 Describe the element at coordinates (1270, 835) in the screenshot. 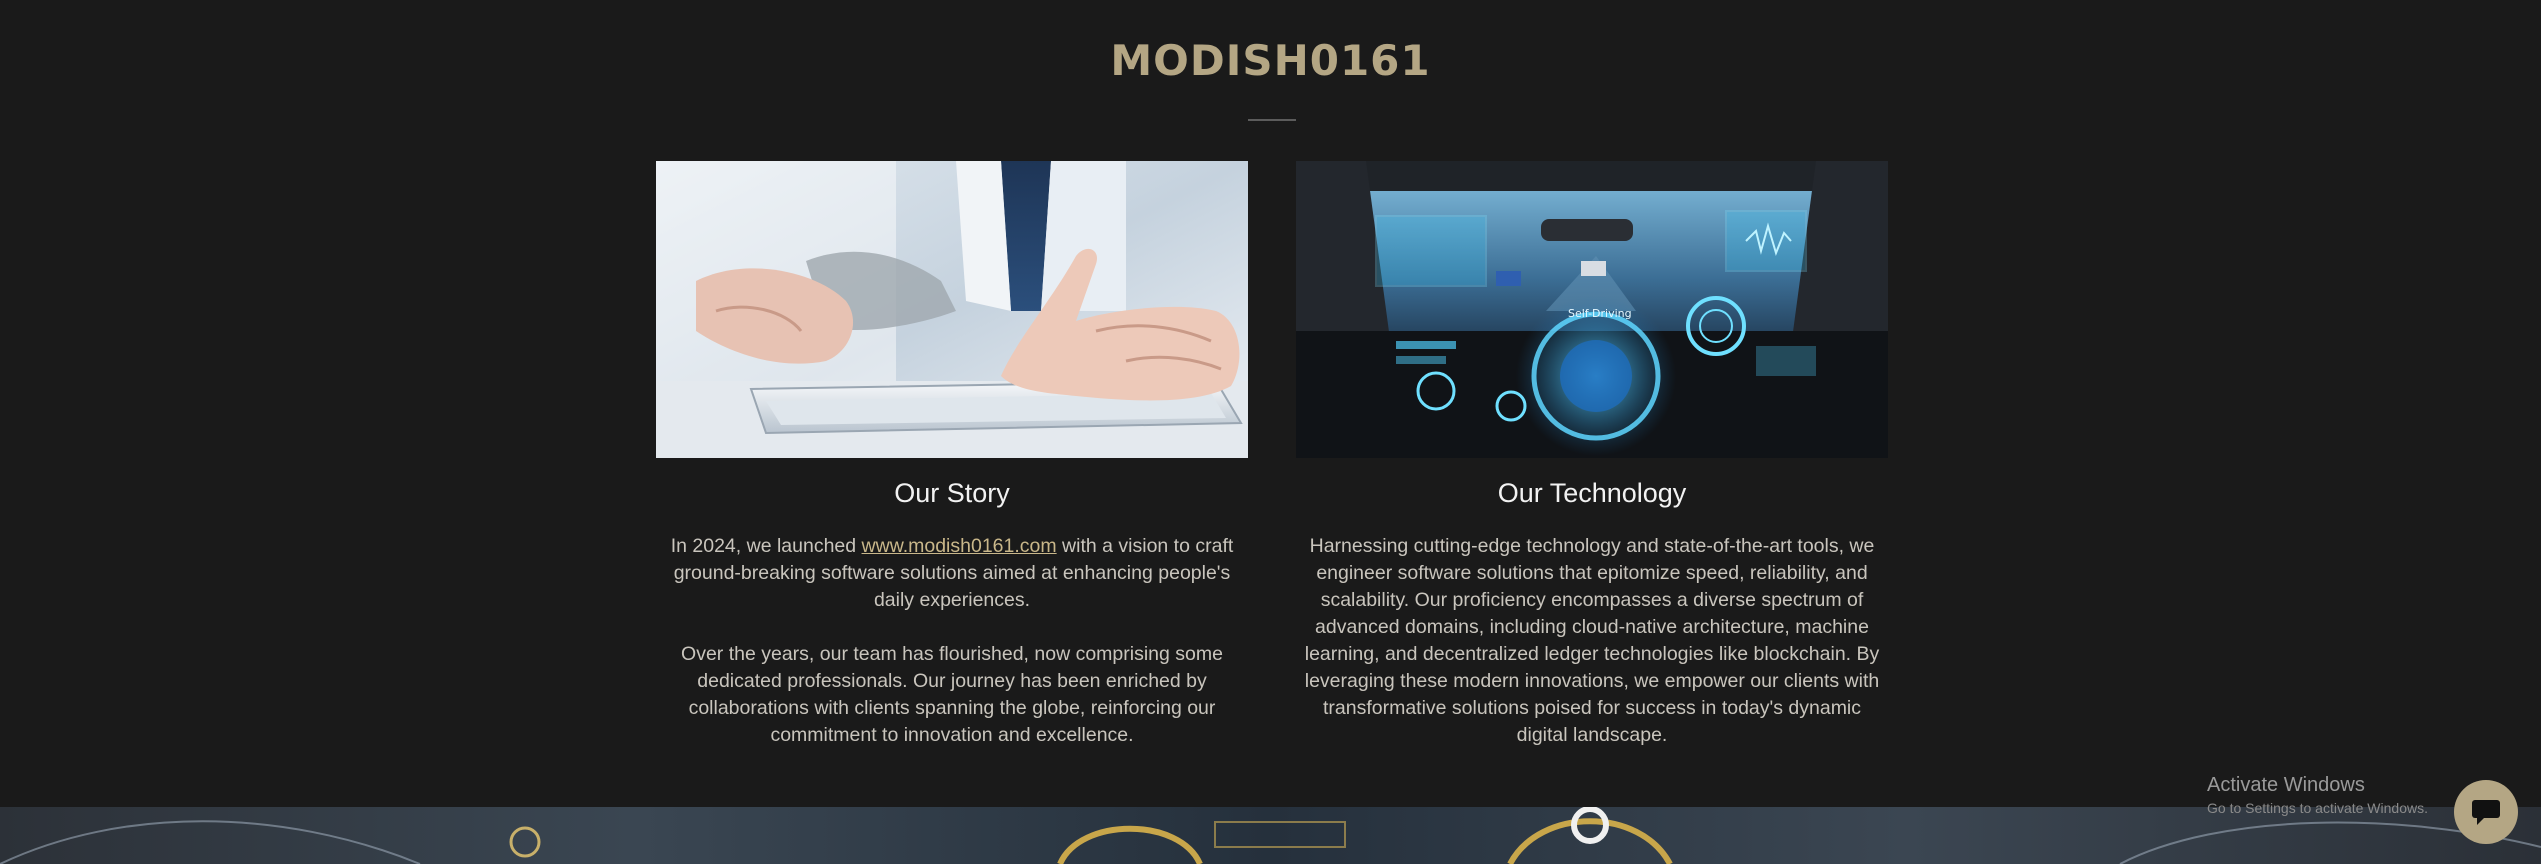

I see `footer-banner-image` at that location.